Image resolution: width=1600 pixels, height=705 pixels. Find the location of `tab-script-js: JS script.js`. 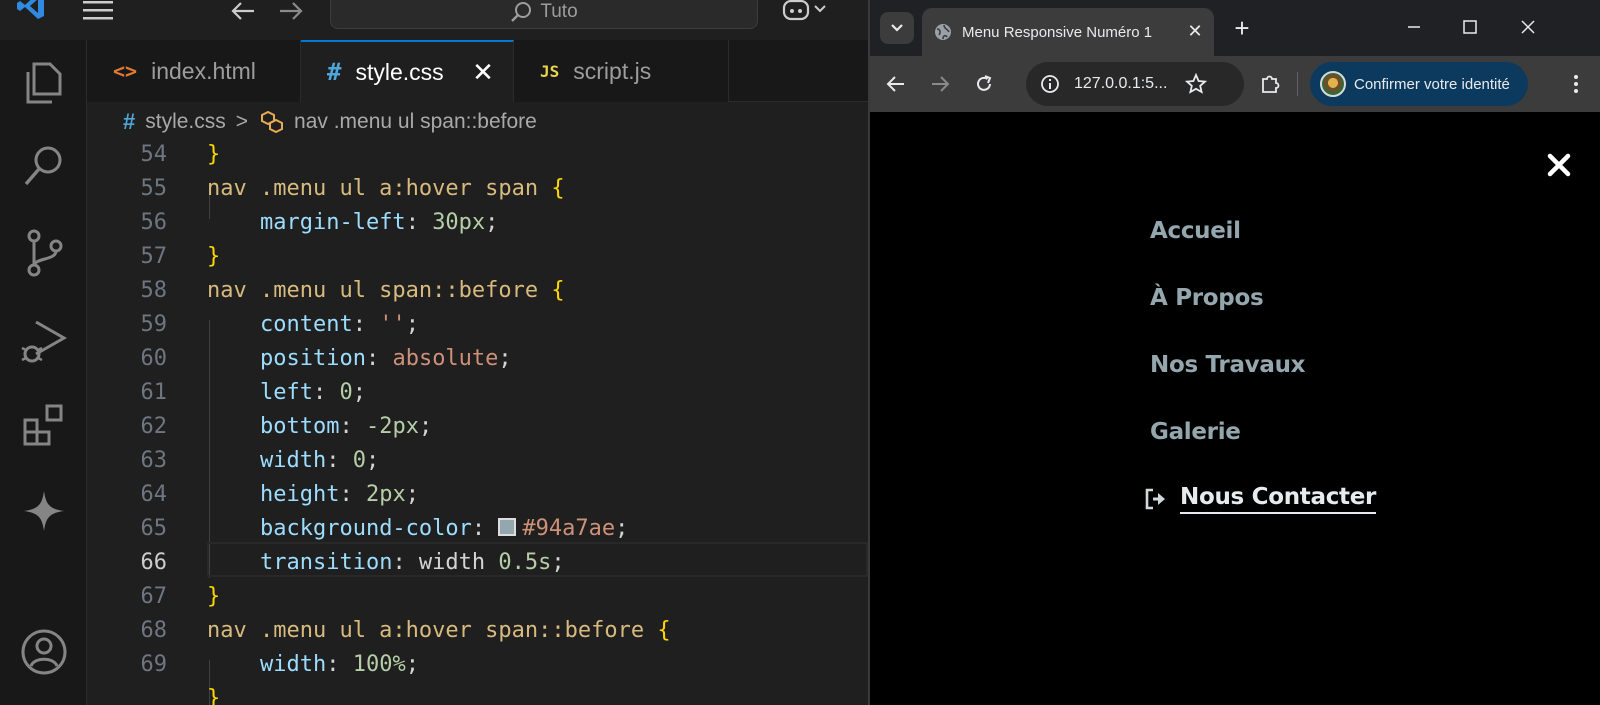

tab-script-js: JS script.js is located at coordinates (621, 71).